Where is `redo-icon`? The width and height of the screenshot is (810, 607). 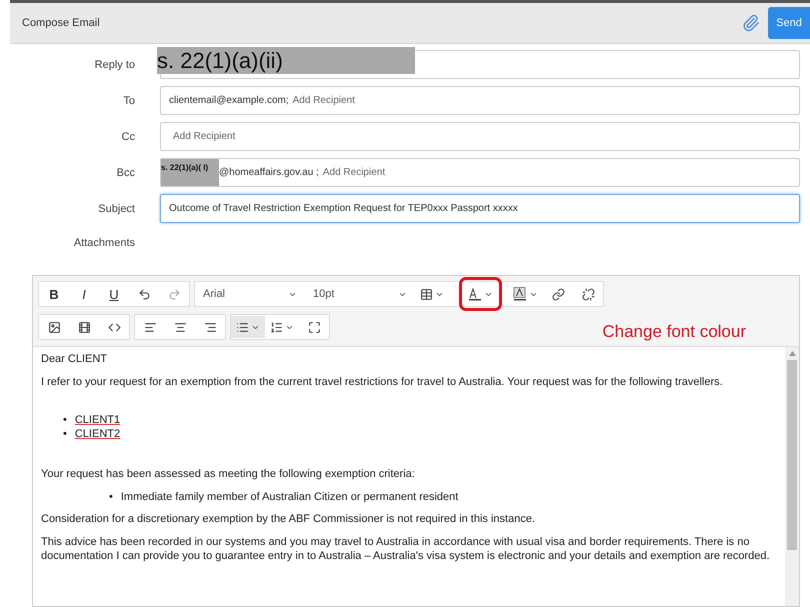
redo-icon is located at coordinates (174, 294).